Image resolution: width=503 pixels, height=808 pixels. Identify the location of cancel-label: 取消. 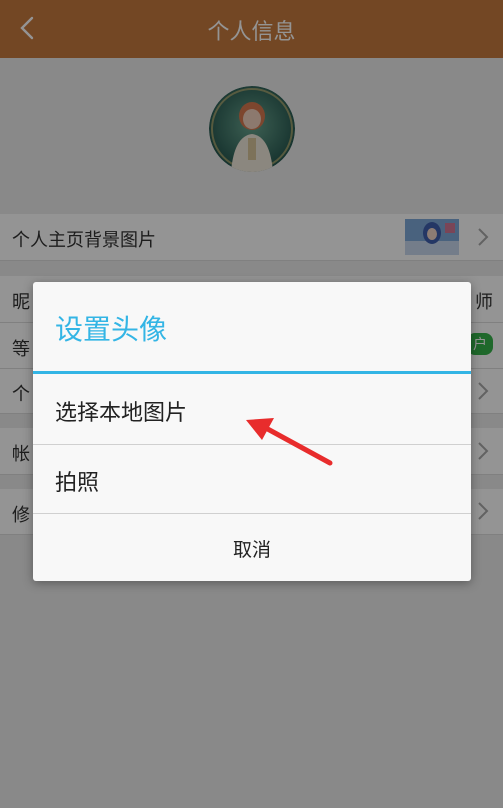
(251, 550).